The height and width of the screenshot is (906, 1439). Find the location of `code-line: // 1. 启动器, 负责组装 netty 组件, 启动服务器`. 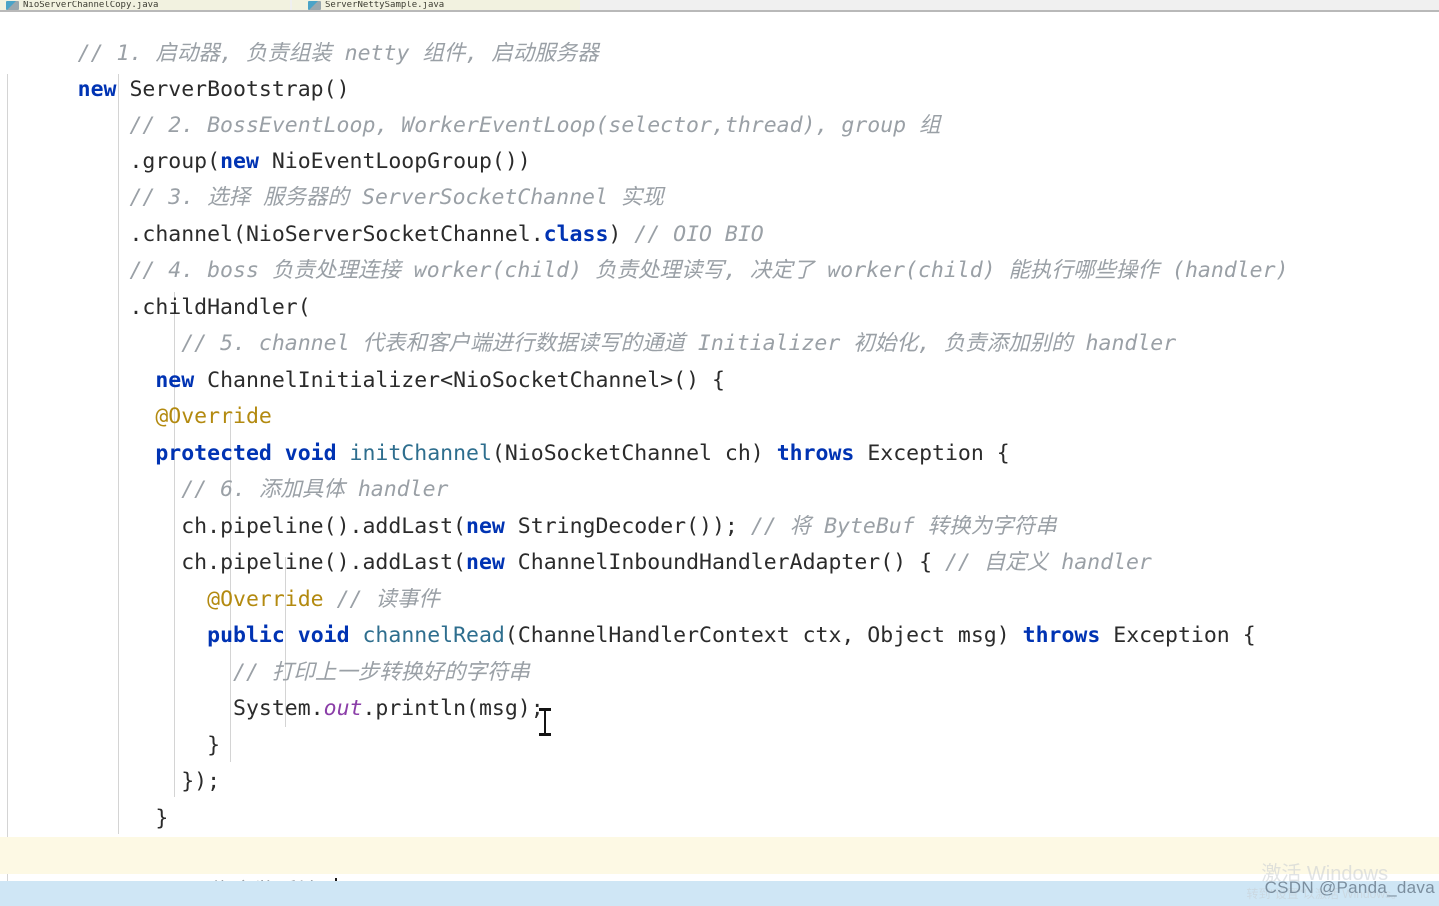

code-line: // 1. 启动器, 负责组装 netty 组件, 启动服务器 is located at coordinates (719, 39).